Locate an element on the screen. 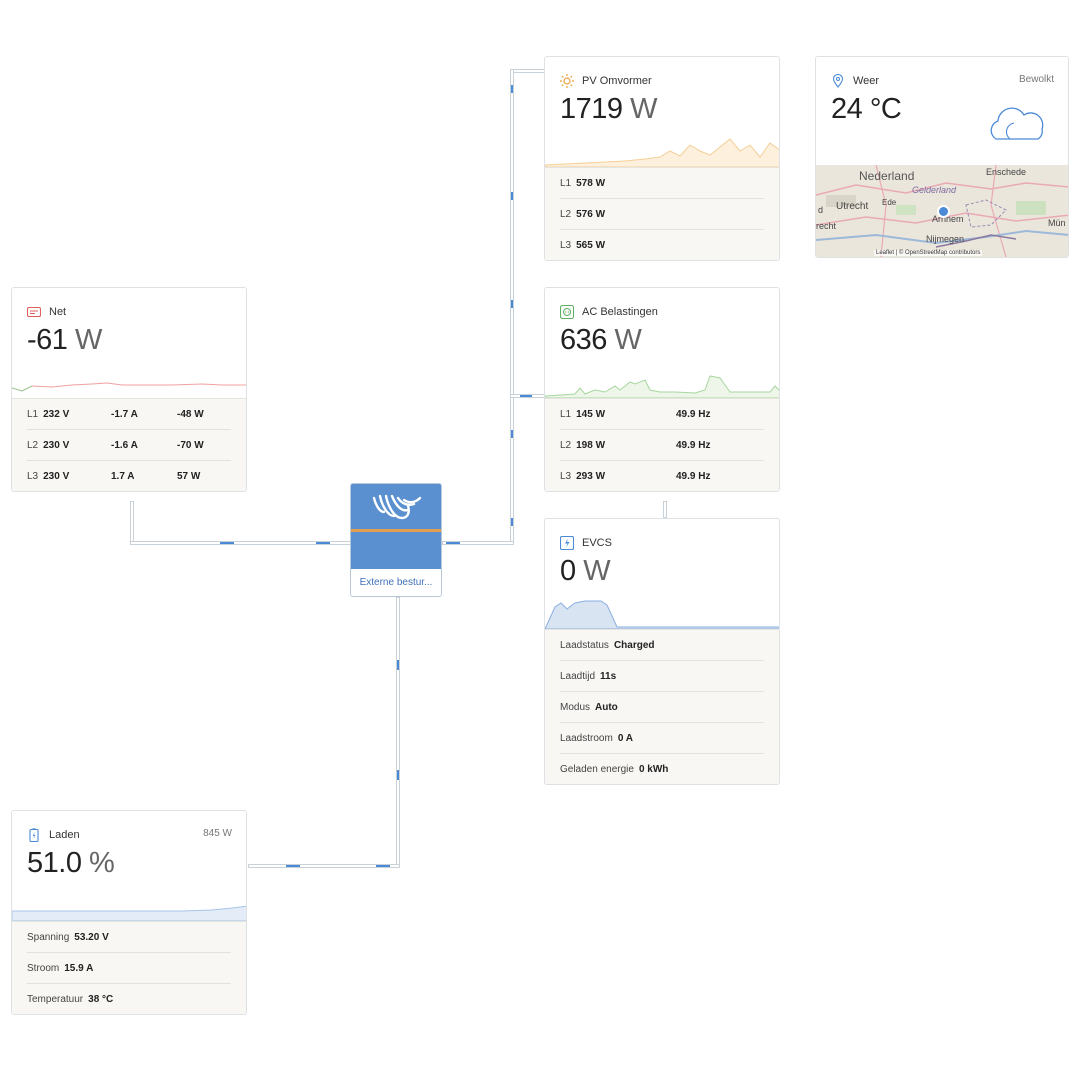 The height and width of the screenshot is (1080, 1080). map-label-region: Gelderland is located at coordinates (934, 190).